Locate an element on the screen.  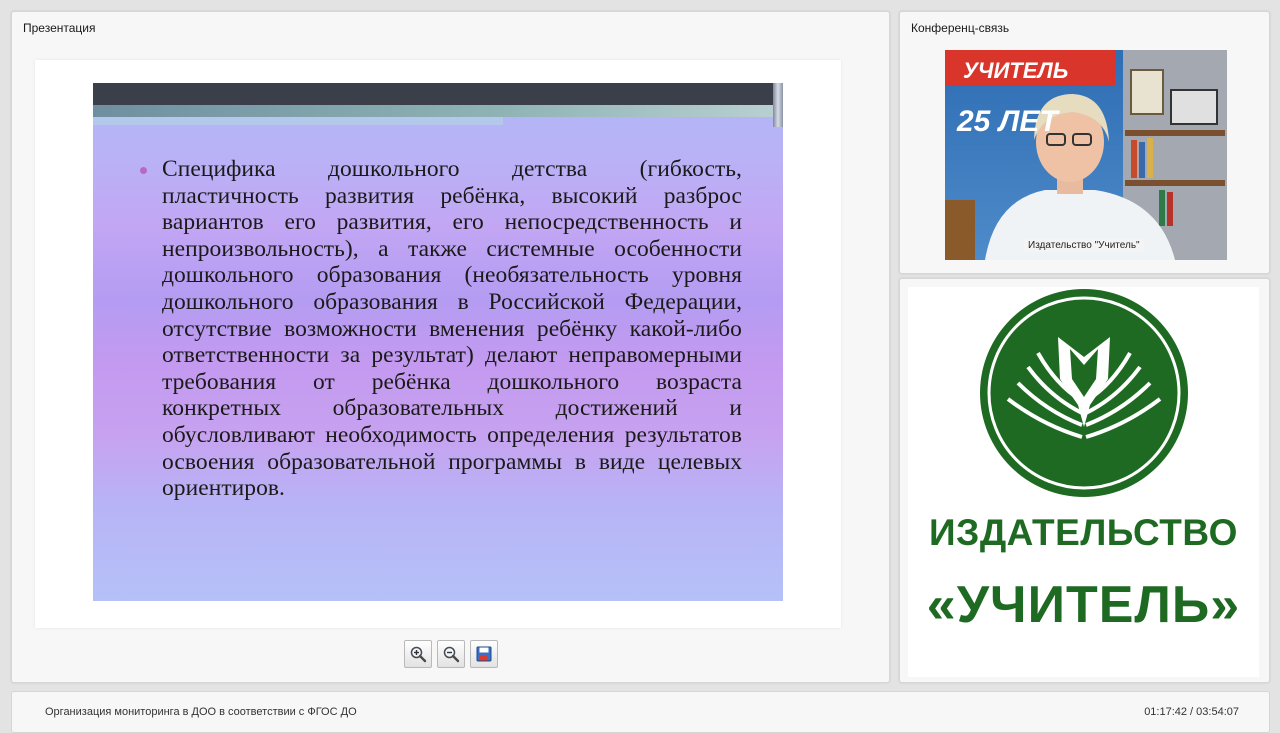
slide-corner-accent is located at coordinates (778, 105).